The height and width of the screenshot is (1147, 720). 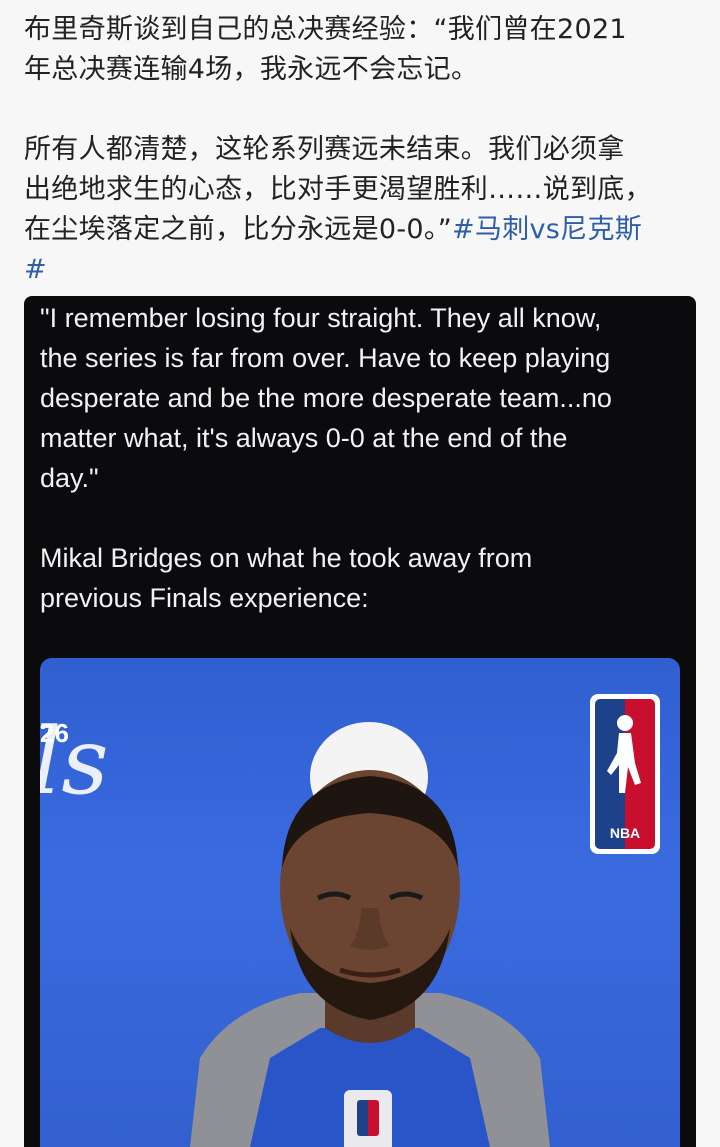 I want to click on microphone-icon, so click(x=368, y=1118).